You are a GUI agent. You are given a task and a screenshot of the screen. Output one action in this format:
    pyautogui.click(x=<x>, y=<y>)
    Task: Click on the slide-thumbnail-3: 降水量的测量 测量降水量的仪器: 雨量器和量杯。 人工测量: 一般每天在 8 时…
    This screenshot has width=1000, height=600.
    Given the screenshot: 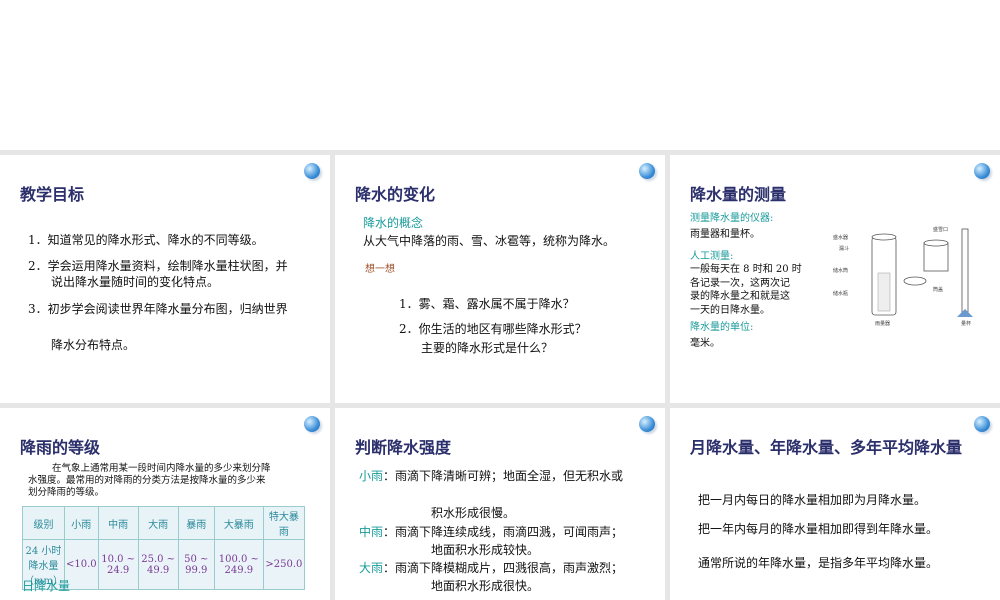 What is the action you would take?
    pyautogui.click(x=835, y=279)
    